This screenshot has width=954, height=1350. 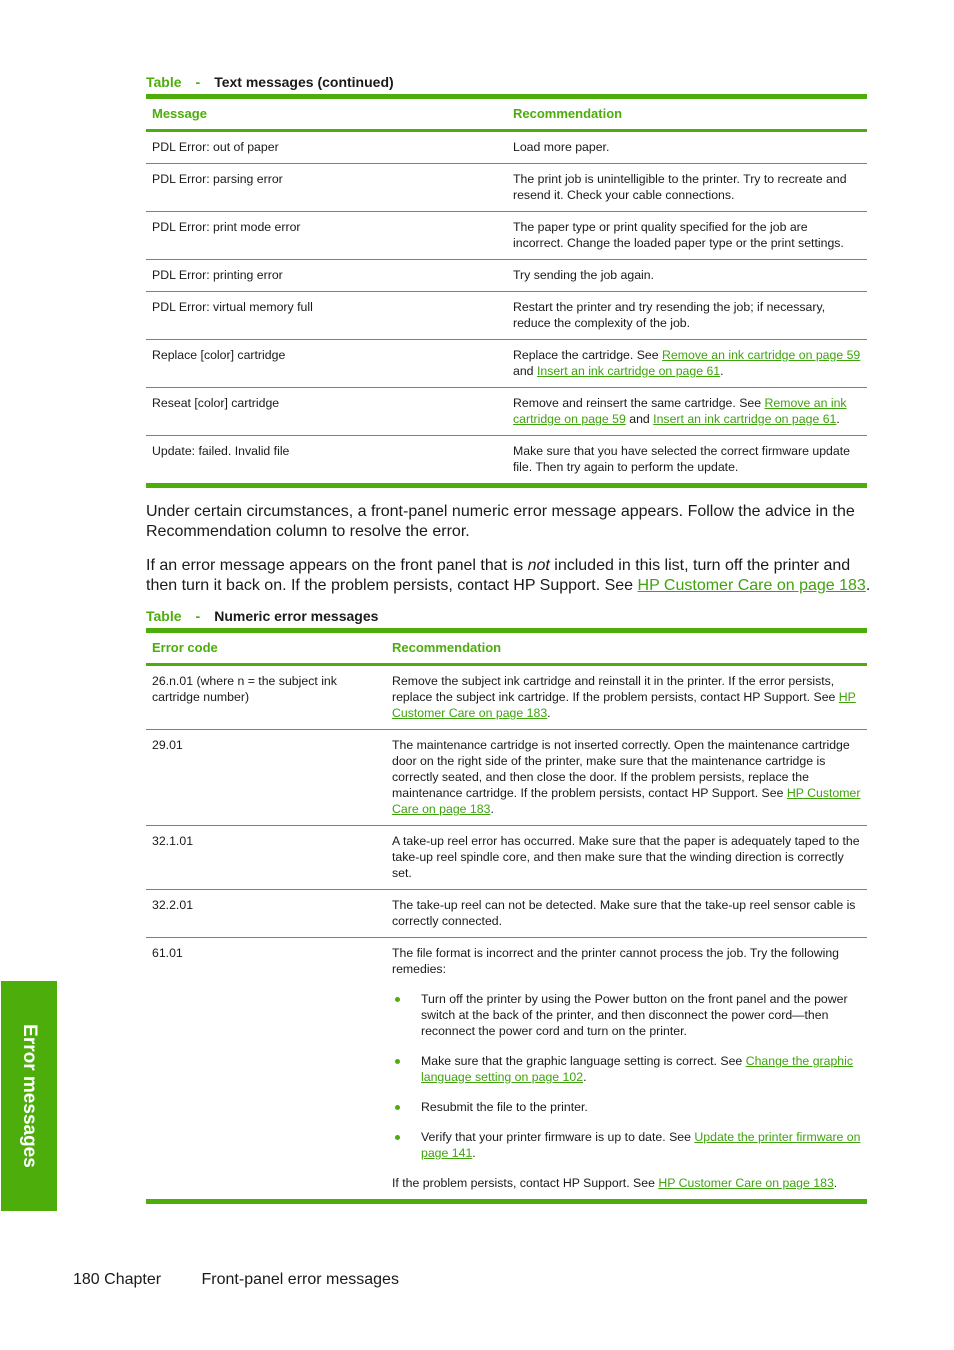 I want to click on message-cell: Update: failed. Invalid file, so click(x=221, y=451).